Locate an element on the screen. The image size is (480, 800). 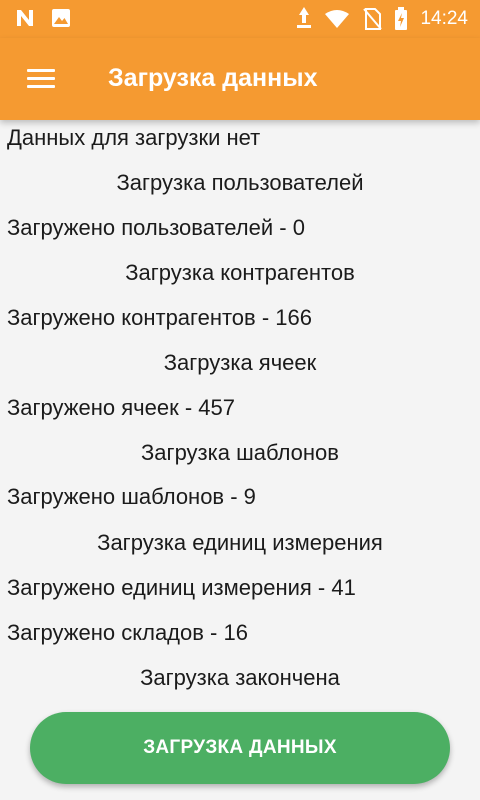
log-line: Данных для загрузки нет is located at coordinates (134, 137).